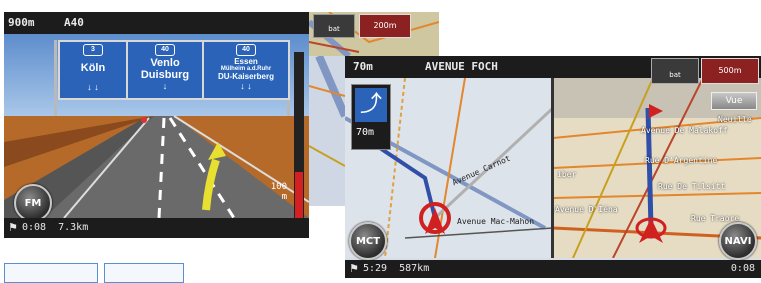  Describe the element at coordinates (553, 269) in the screenshot. I see `screen2-status-bar: ⚑ 5:29 587km 0:08` at that location.